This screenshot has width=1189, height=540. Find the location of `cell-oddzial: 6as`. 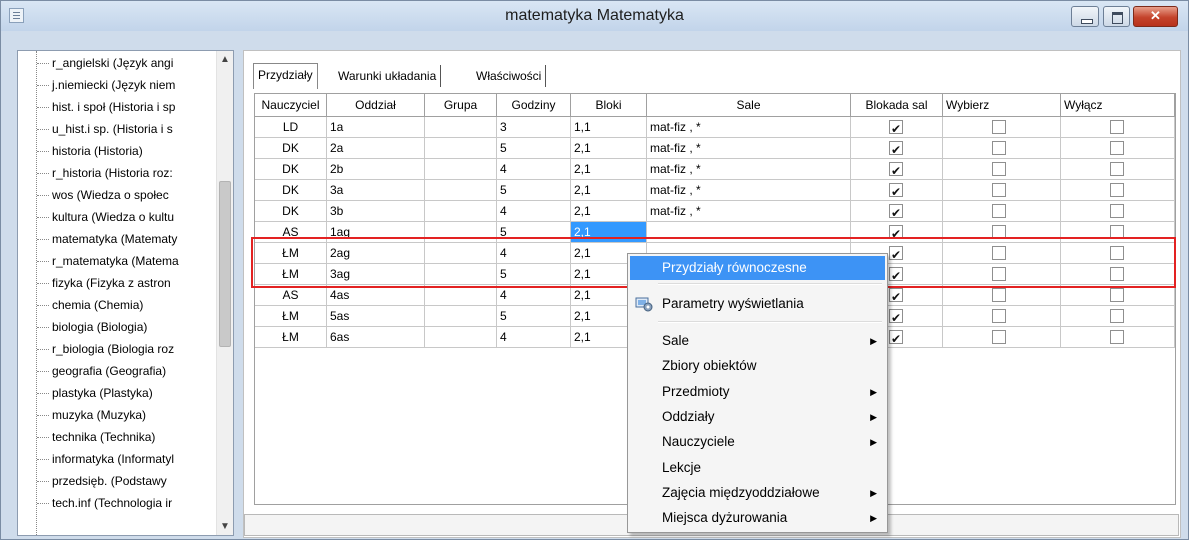

cell-oddzial: 6as is located at coordinates (376, 337).